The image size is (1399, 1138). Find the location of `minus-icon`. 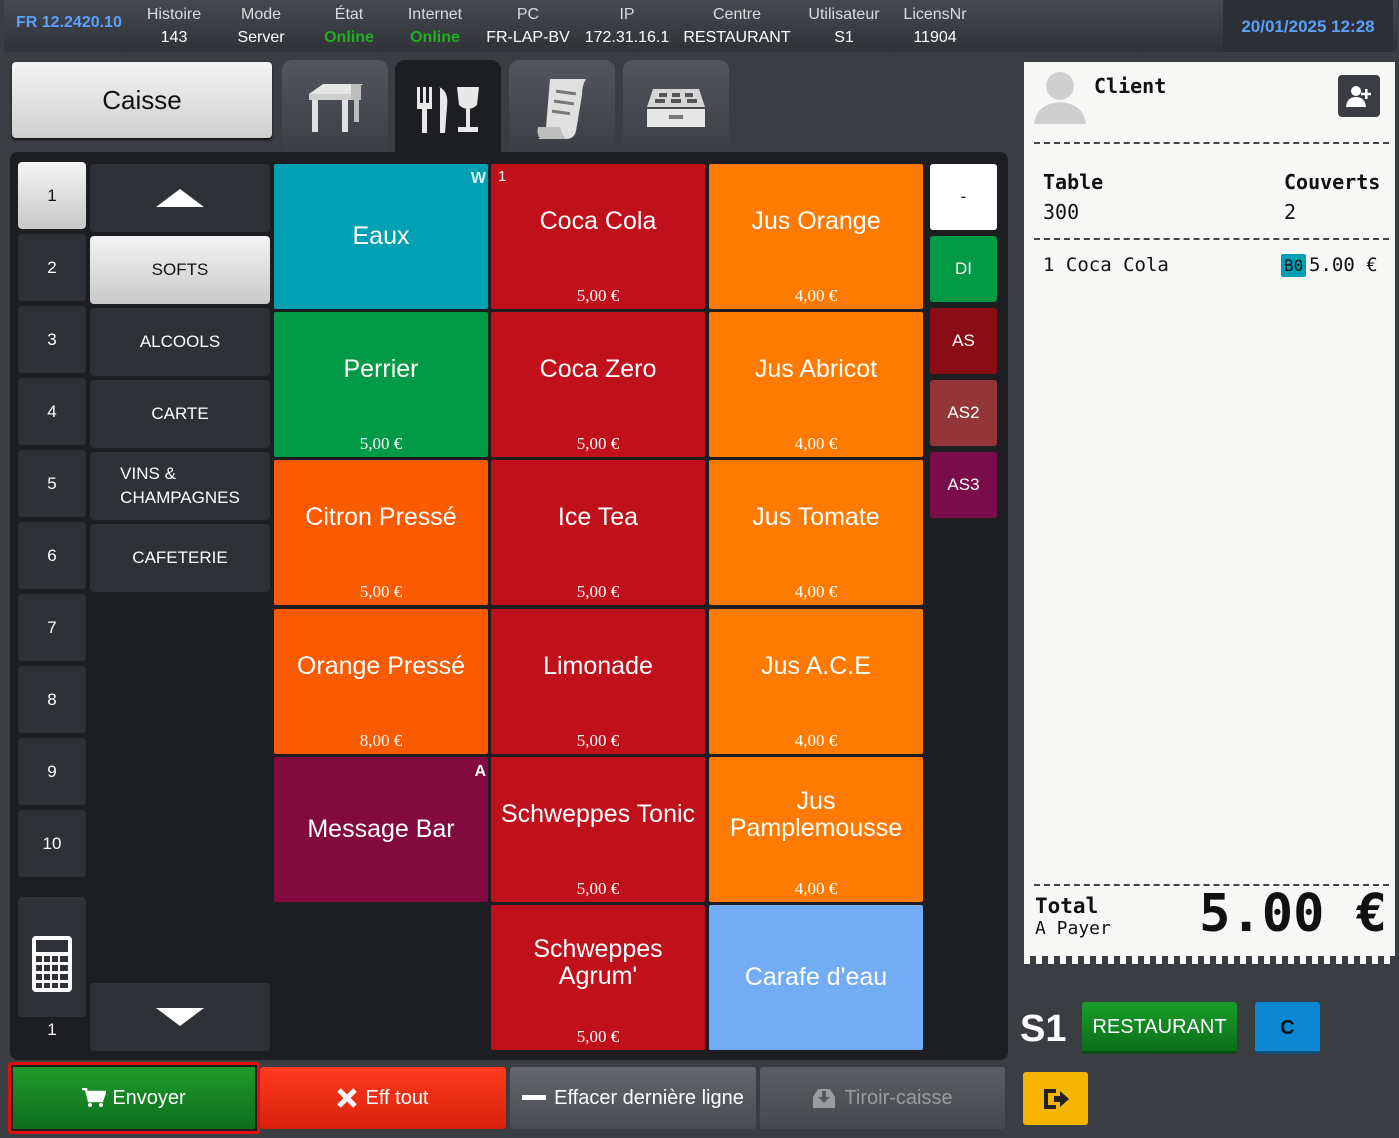

minus-icon is located at coordinates (534, 1097).